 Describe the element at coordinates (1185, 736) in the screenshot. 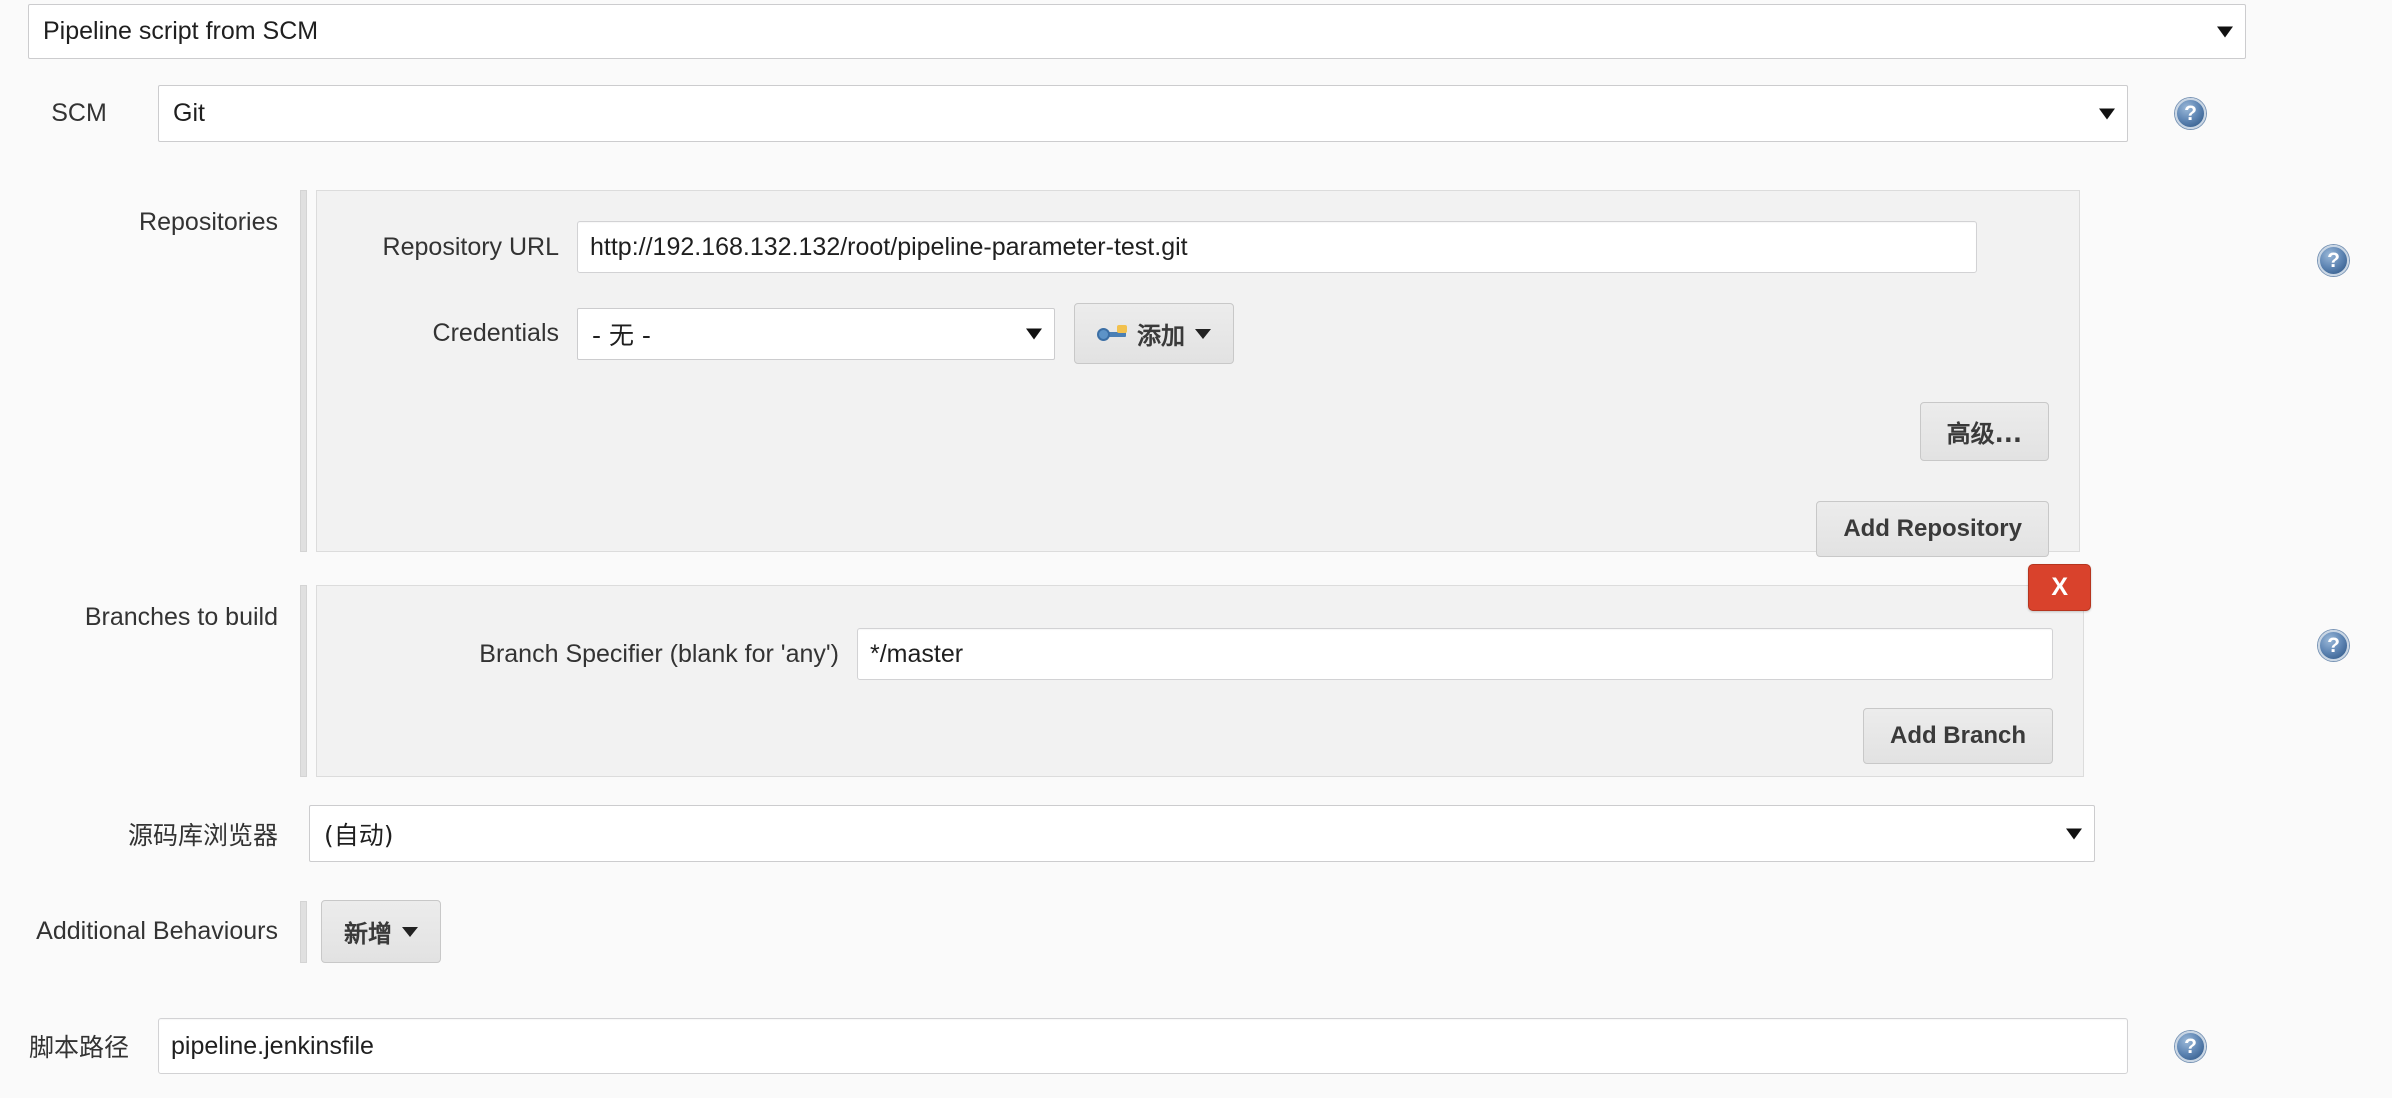

I see `add-branch-row: Add Branch` at that location.